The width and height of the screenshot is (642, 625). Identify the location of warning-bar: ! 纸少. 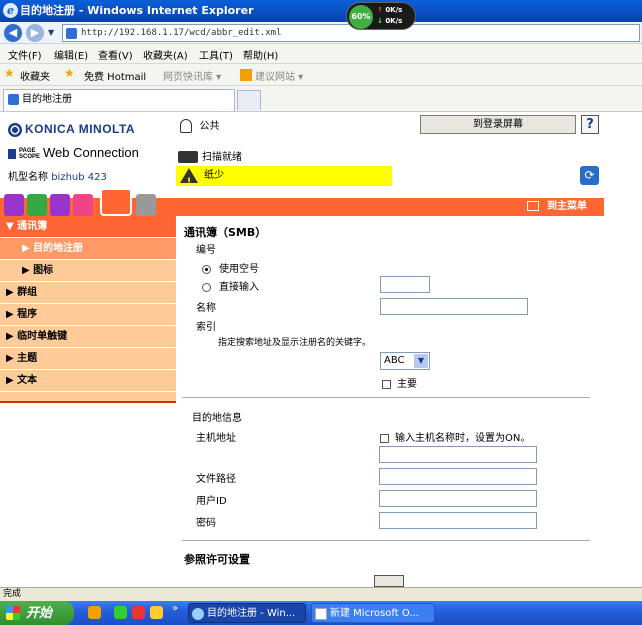
(284, 176).